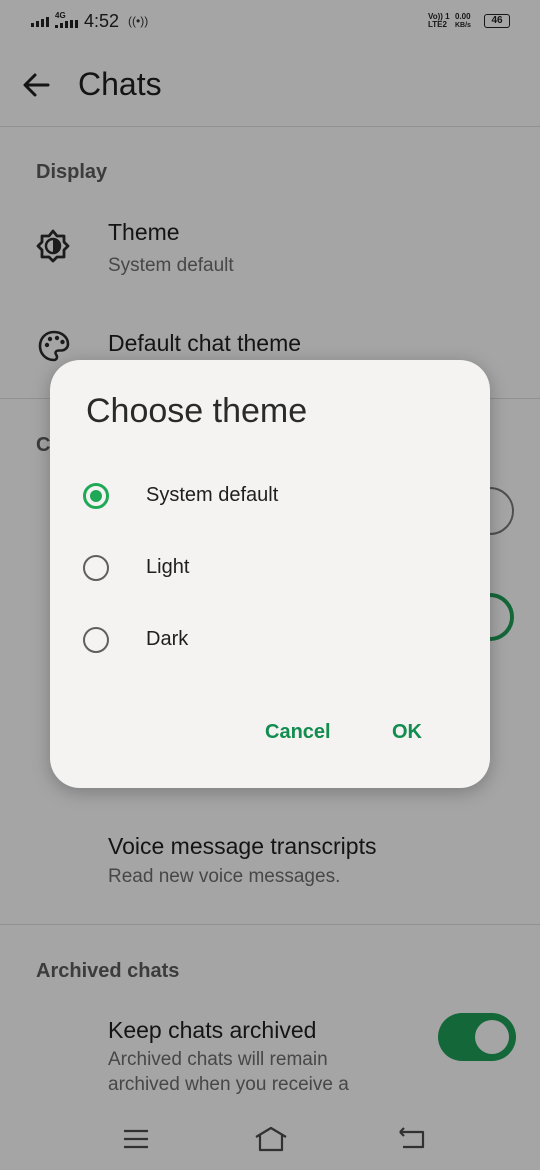 The width and height of the screenshot is (540, 1170). Describe the element at coordinates (270, 640) in the screenshot. I see `option-dark: Dark` at that location.